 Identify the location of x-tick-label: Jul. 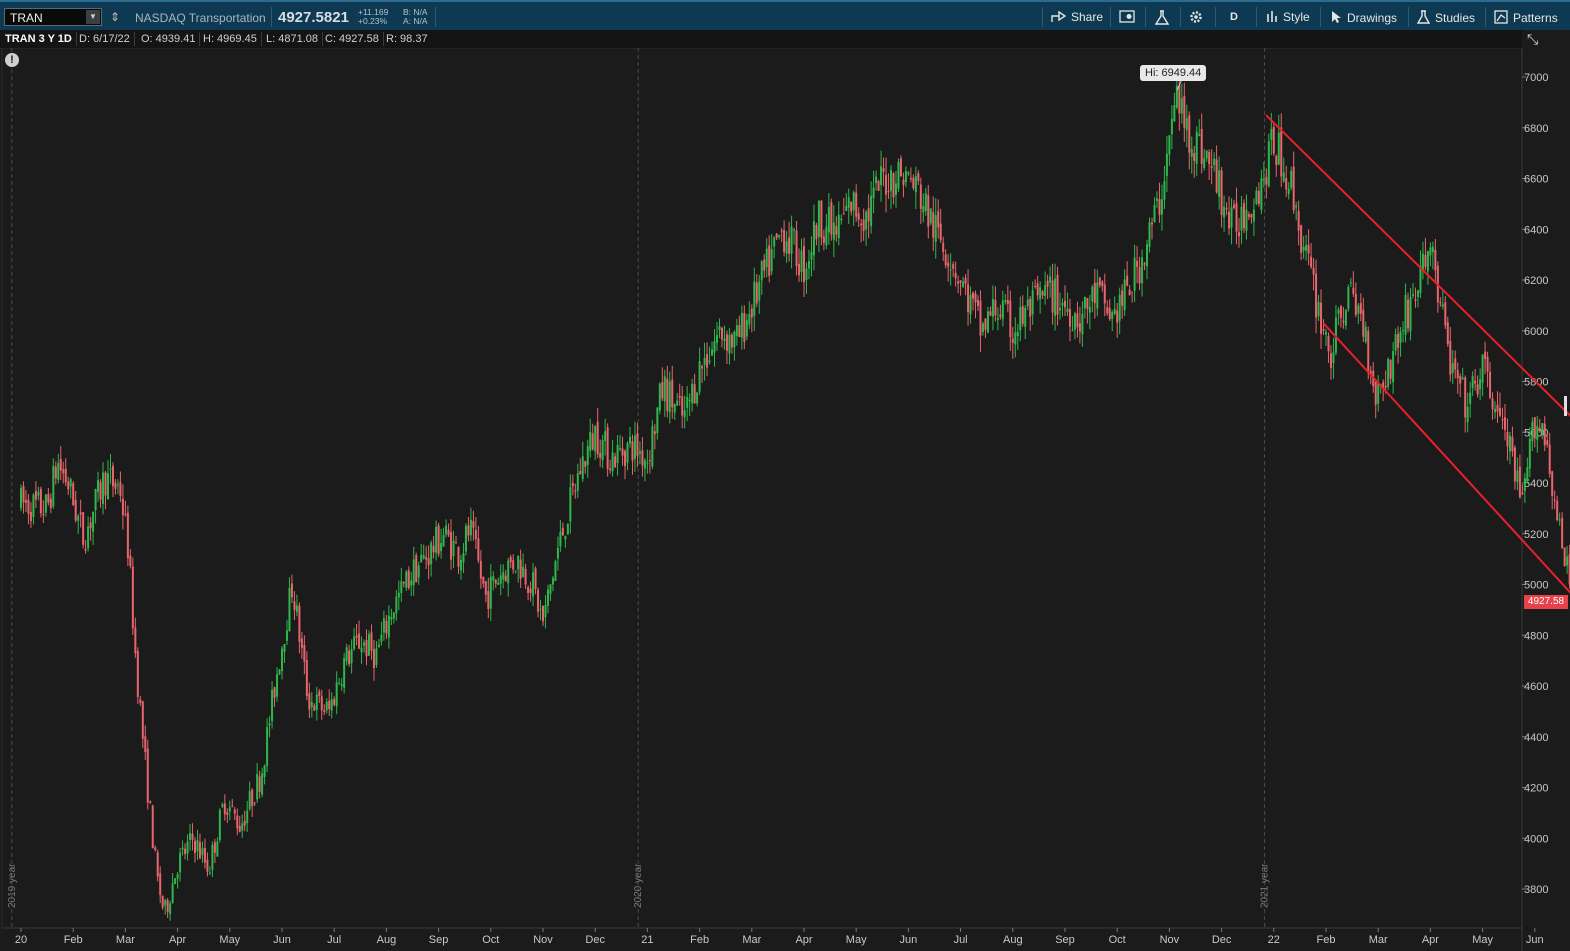
(961, 940).